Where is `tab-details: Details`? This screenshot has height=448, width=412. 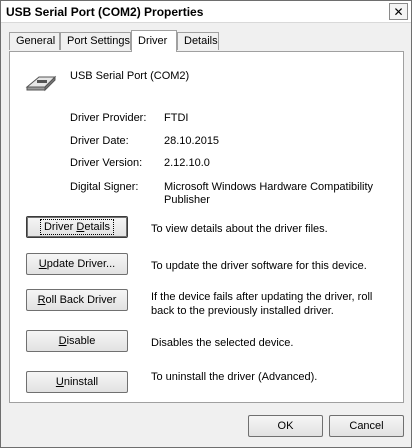
tab-details: Details is located at coordinates (198, 41).